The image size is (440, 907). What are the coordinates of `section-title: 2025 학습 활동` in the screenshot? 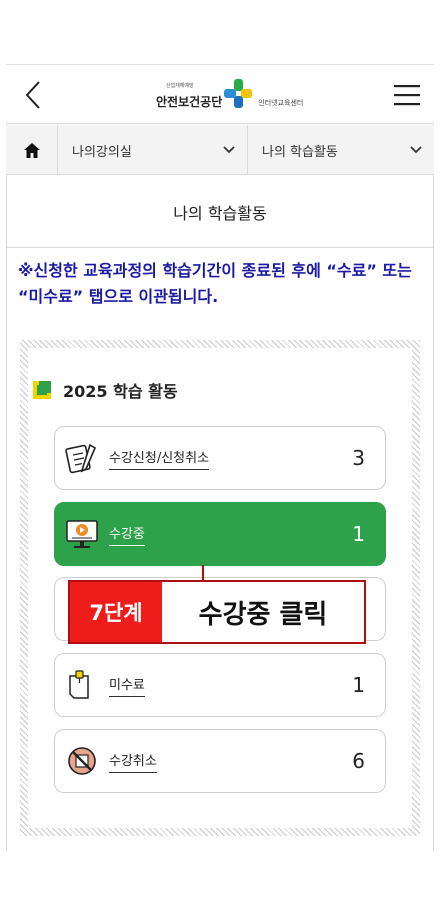 It's located at (120, 391).